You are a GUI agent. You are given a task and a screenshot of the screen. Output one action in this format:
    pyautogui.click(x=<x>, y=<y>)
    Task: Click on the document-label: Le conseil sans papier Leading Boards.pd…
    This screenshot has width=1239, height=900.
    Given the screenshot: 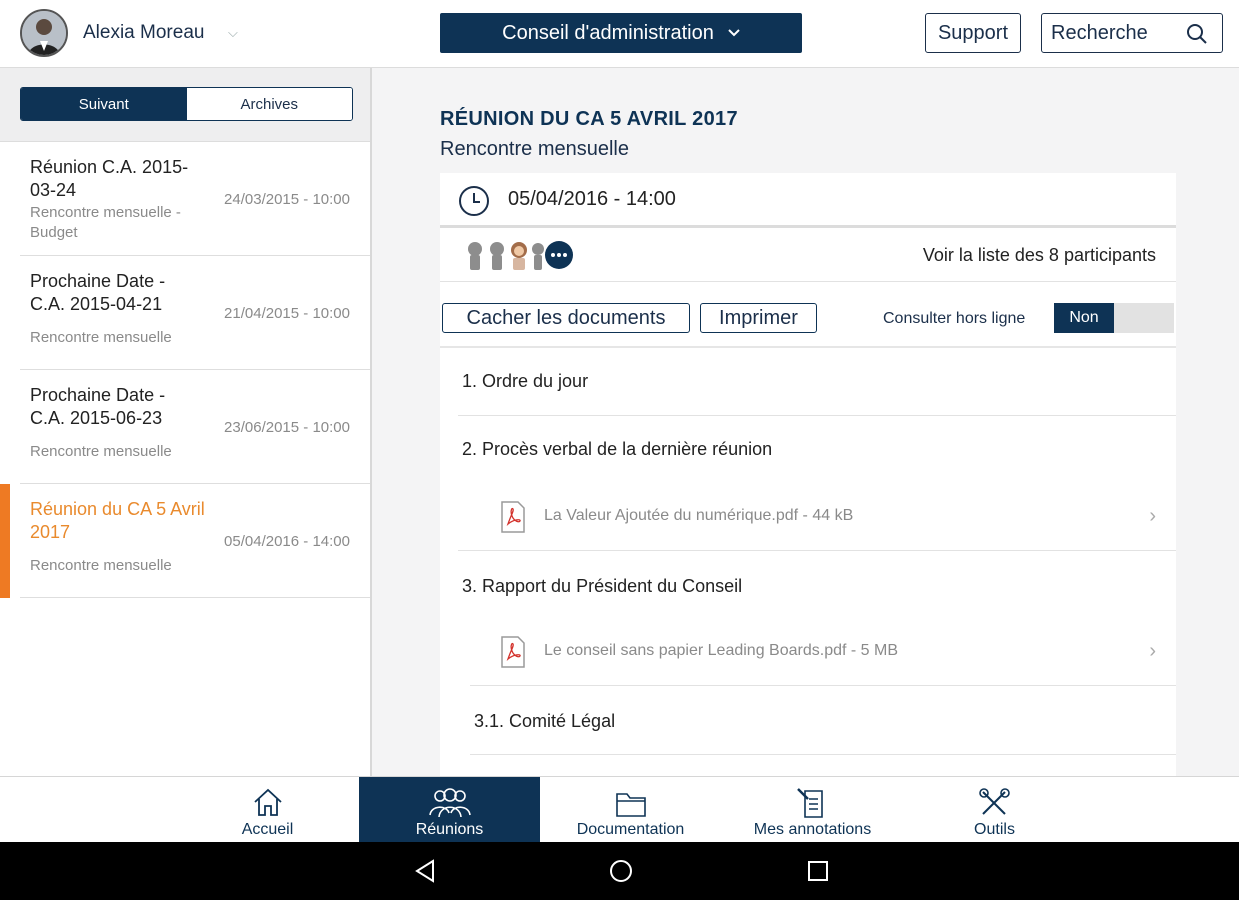 What is the action you would take?
    pyautogui.click(x=721, y=650)
    